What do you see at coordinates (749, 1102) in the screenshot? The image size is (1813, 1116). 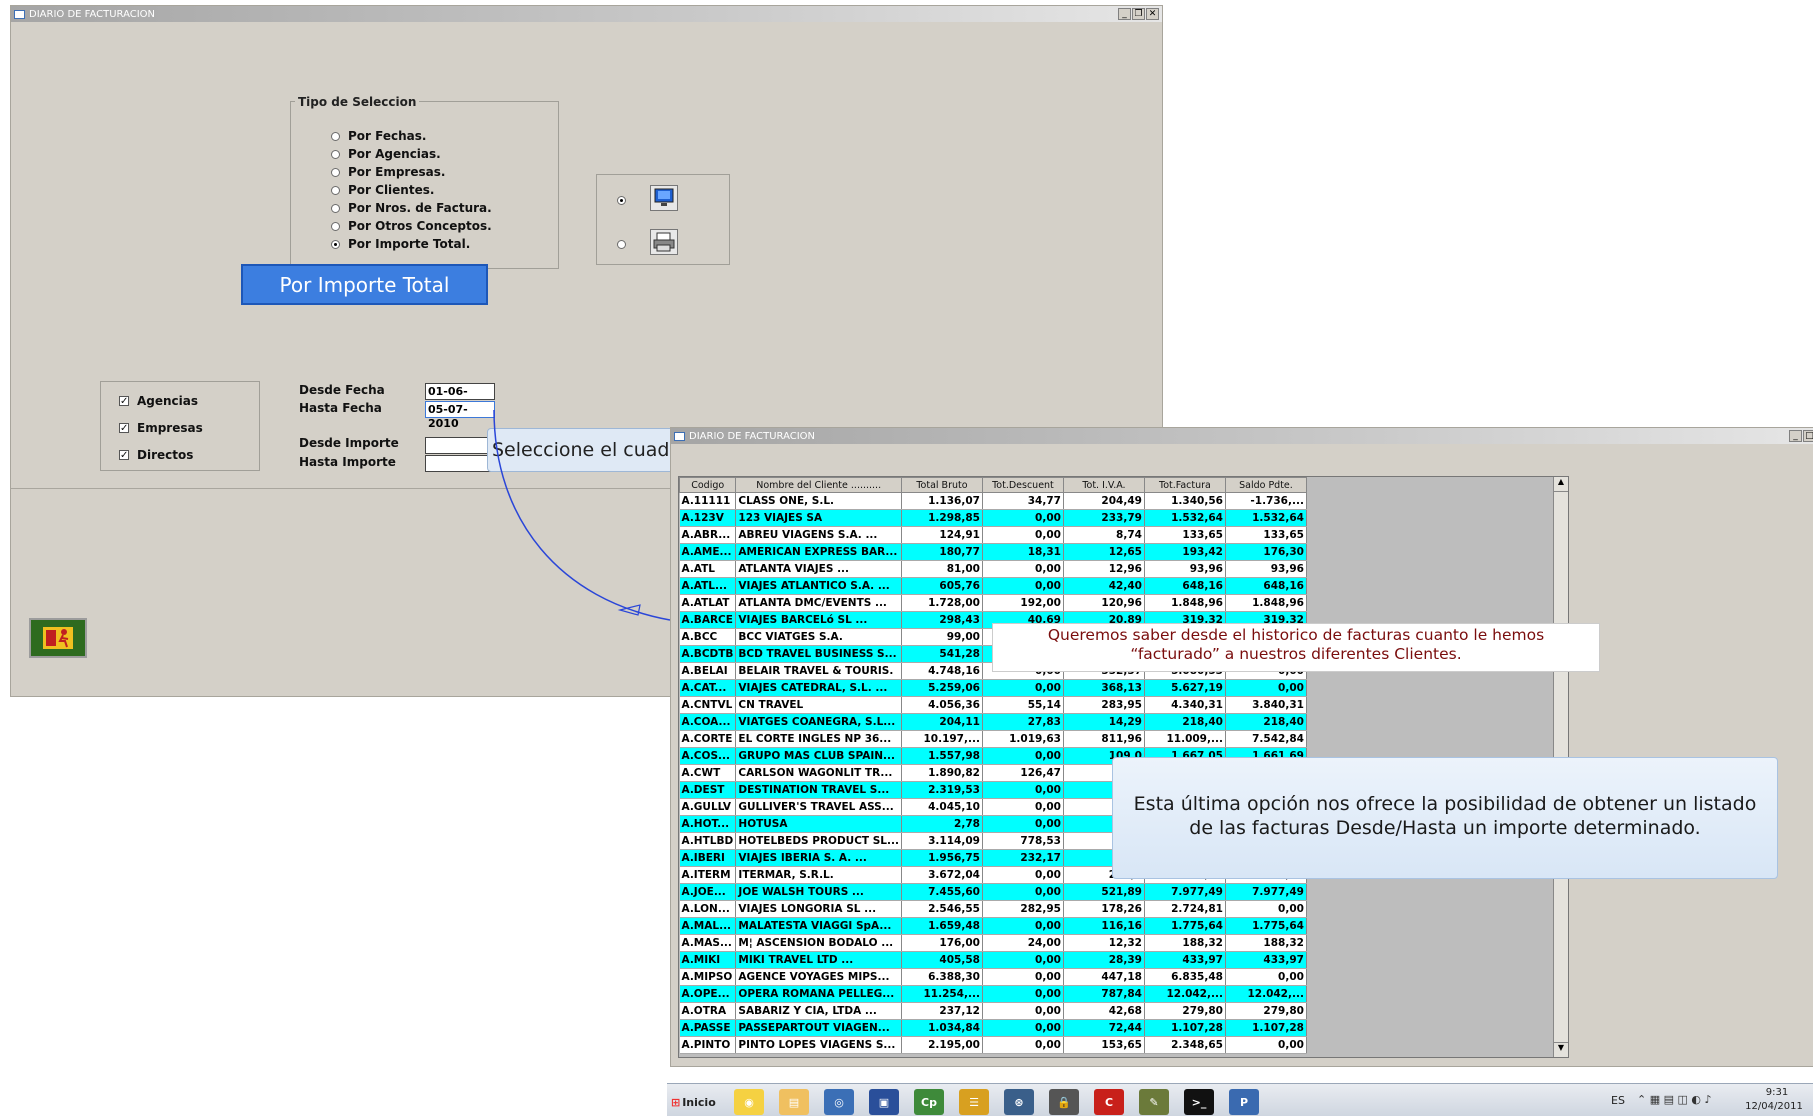 I see `chrome-icon: ◉` at bounding box center [749, 1102].